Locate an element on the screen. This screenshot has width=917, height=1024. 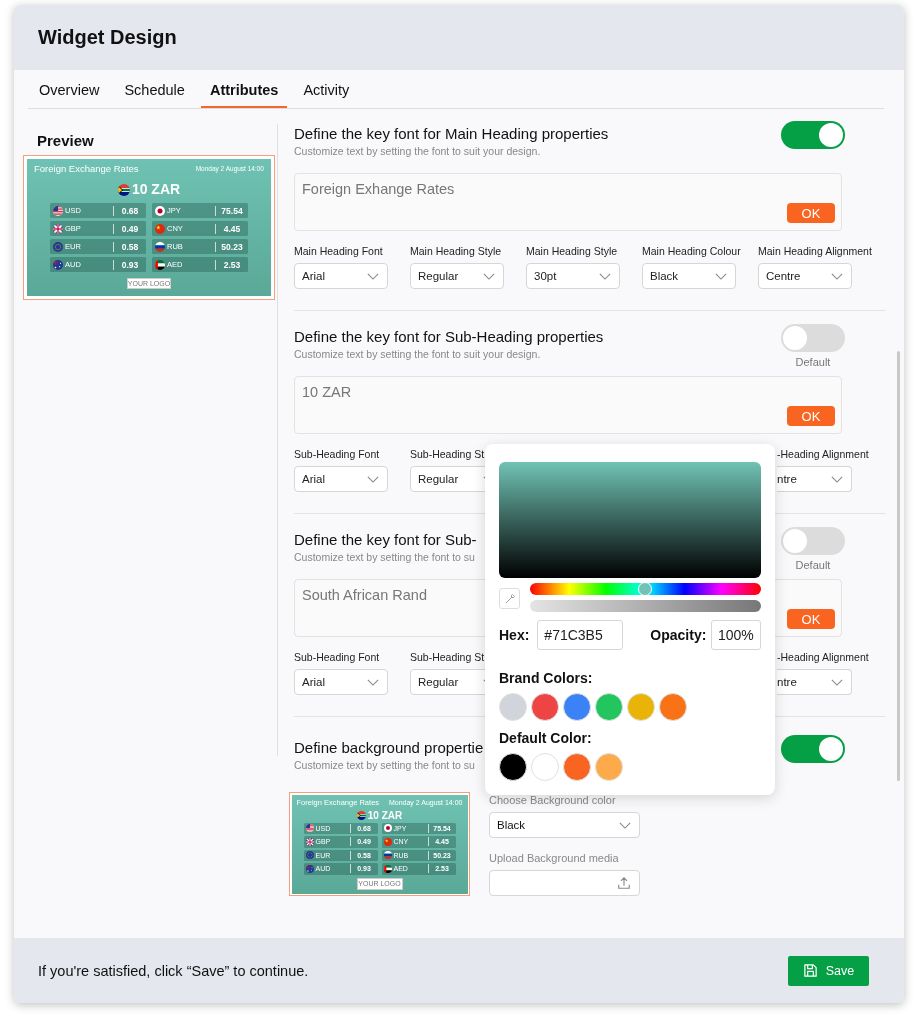
hue-slider is located at coordinates (645, 589).